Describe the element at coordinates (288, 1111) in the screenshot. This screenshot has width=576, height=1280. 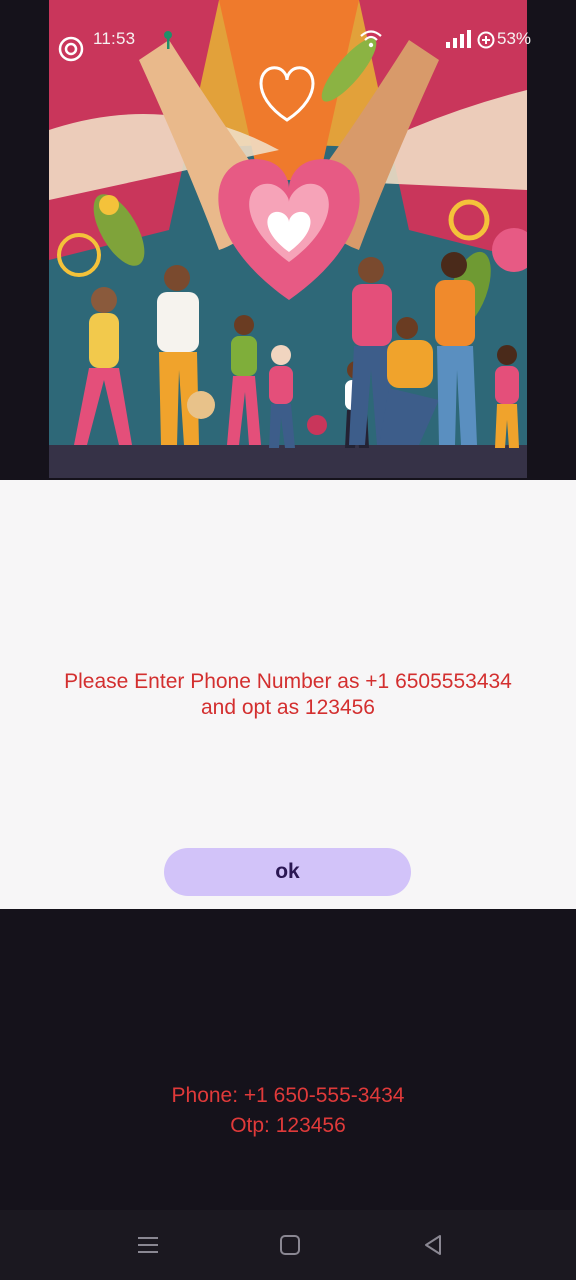
I see `credentials-info: Phone: +1 650-555-3434 Otp: 123456` at that location.